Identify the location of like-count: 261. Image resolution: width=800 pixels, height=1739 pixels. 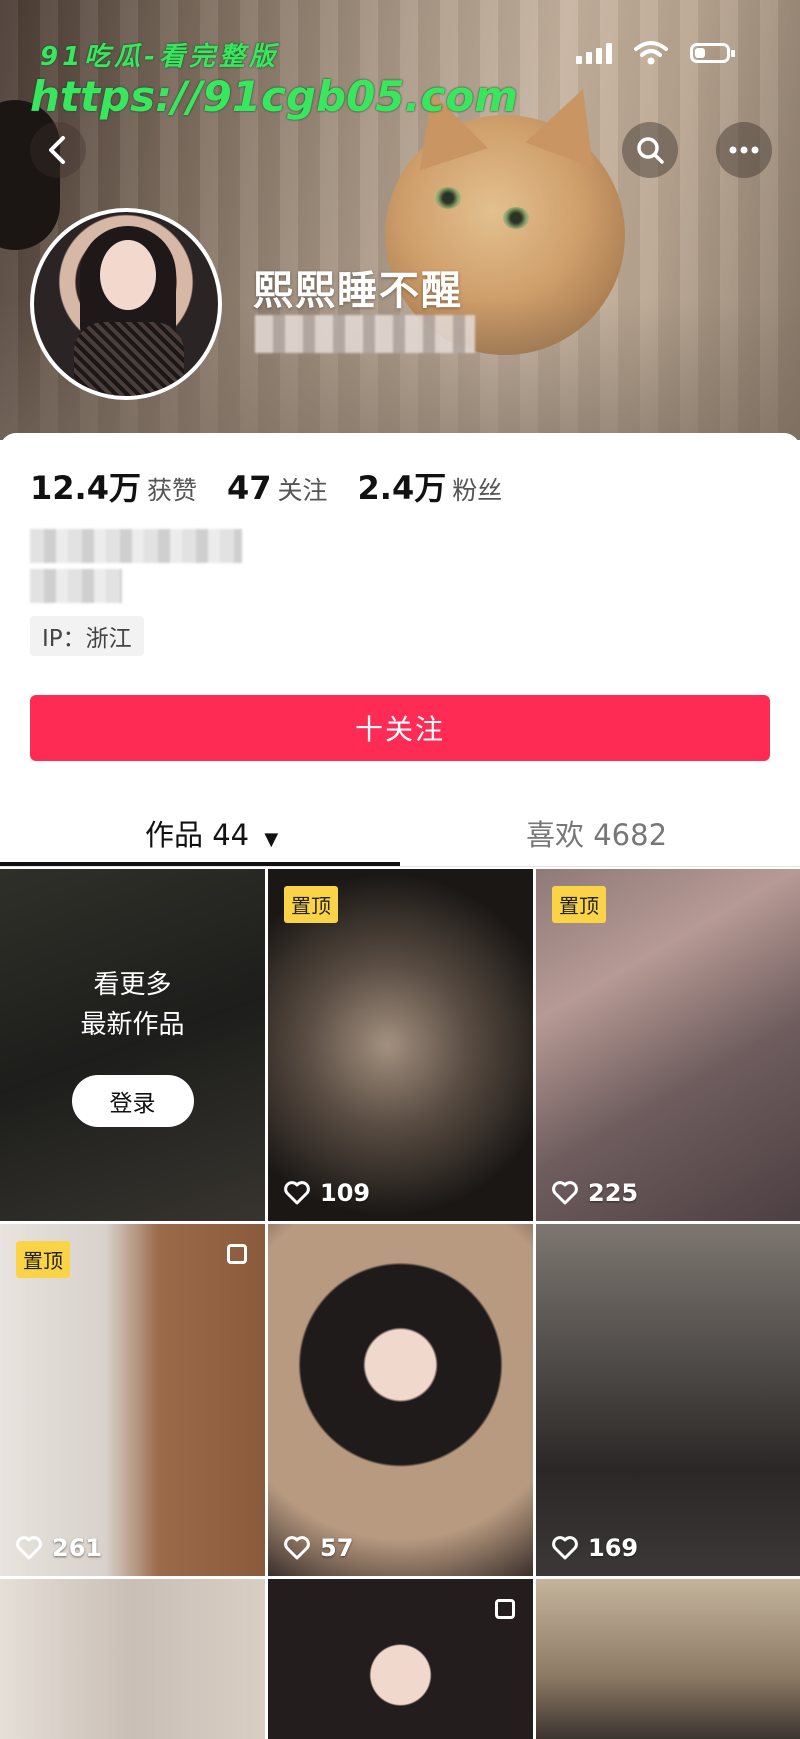
(59, 1548).